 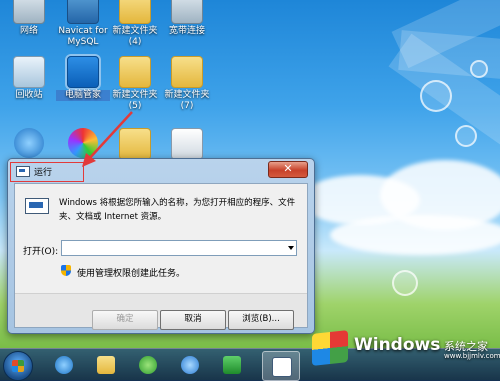 I want to click on taskbar-run, so click(x=281, y=366).